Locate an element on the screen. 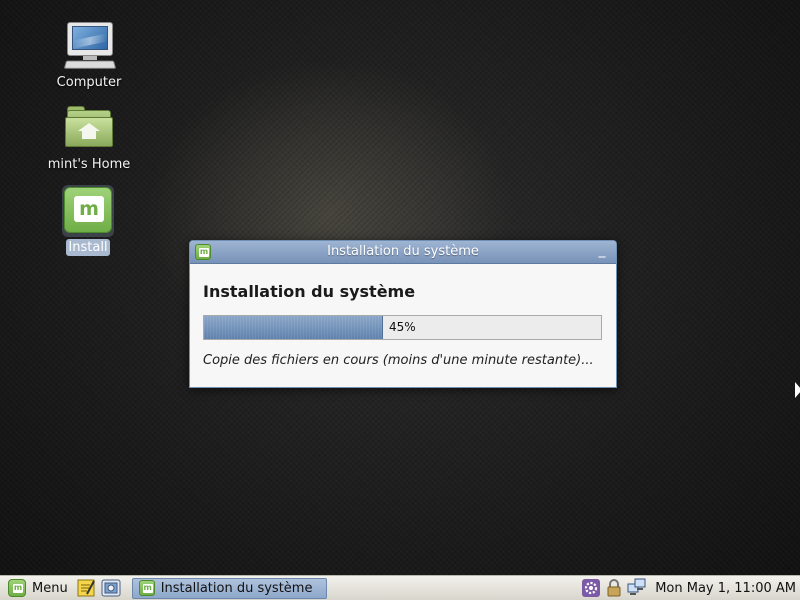 The image size is (800, 600). window-titlebar: m Installation du système _ is located at coordinates (403, 252).